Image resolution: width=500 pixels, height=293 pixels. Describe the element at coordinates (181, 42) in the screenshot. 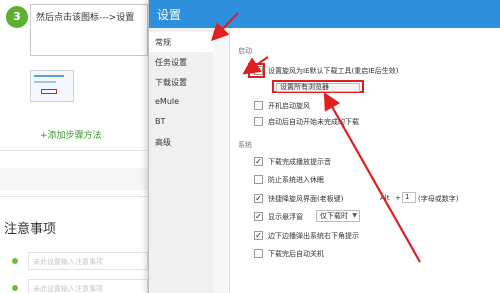

I see `sidebar-item-general: 常规` at that location.